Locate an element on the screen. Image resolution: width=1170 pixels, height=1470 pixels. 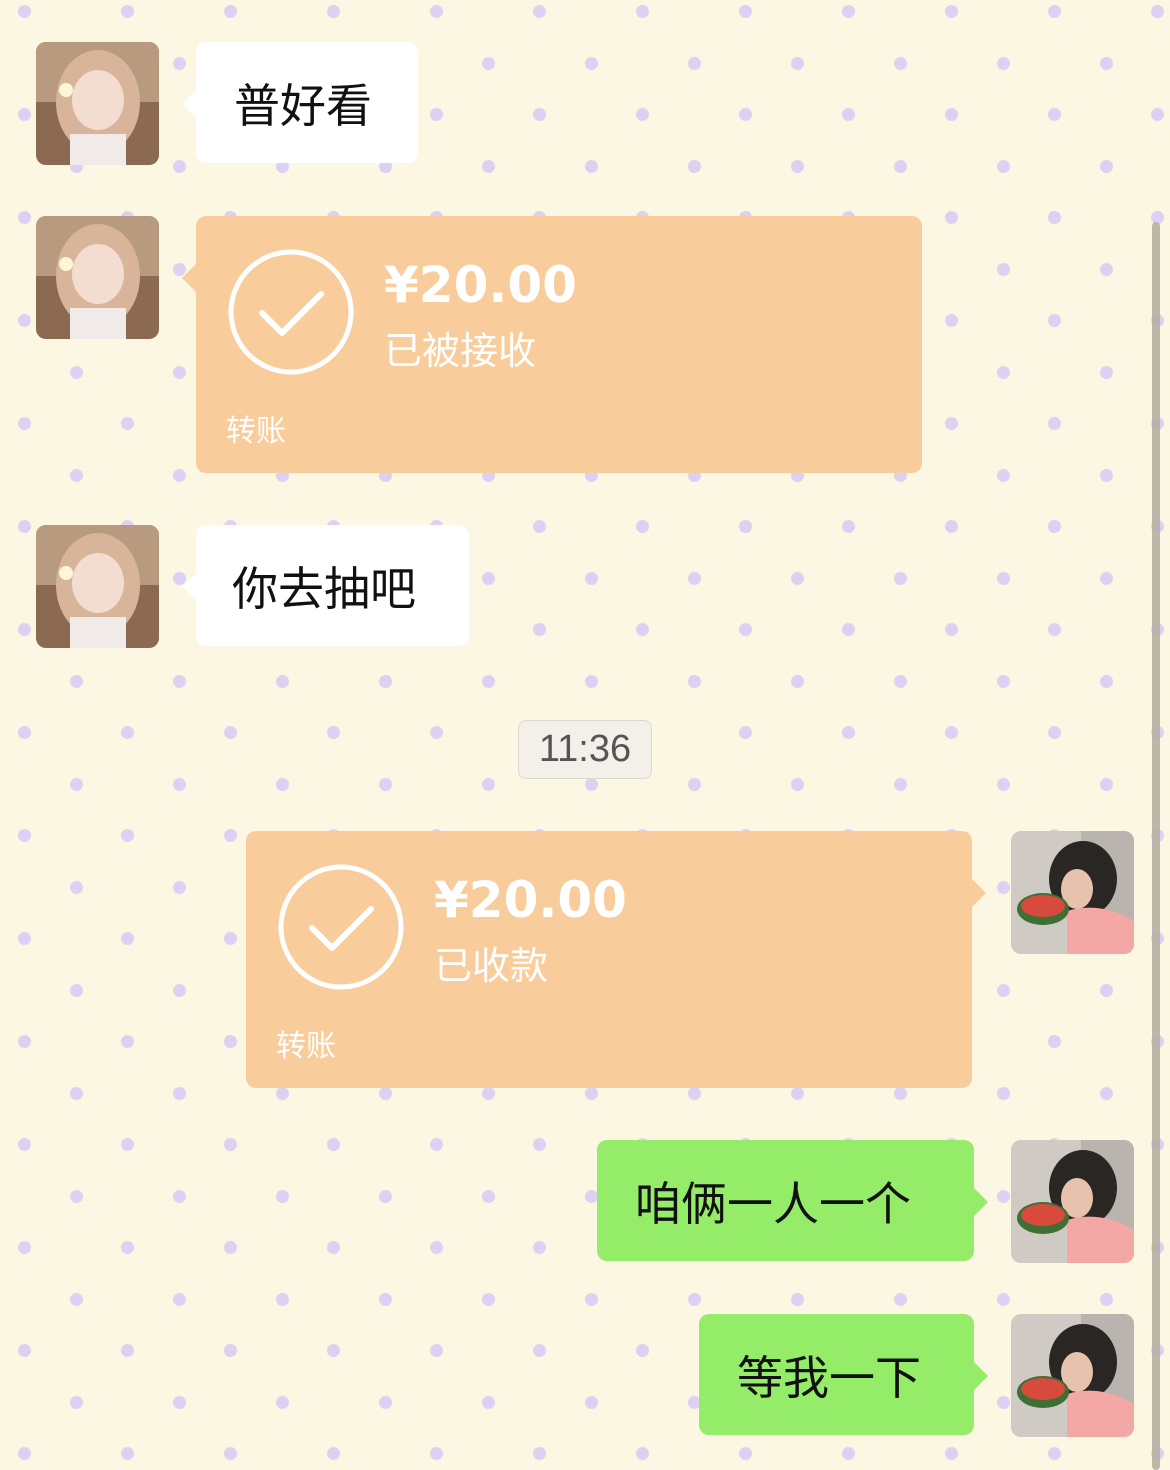
incoming-message-bubble: 你去抽吧 is located at coordinates (325, 585).